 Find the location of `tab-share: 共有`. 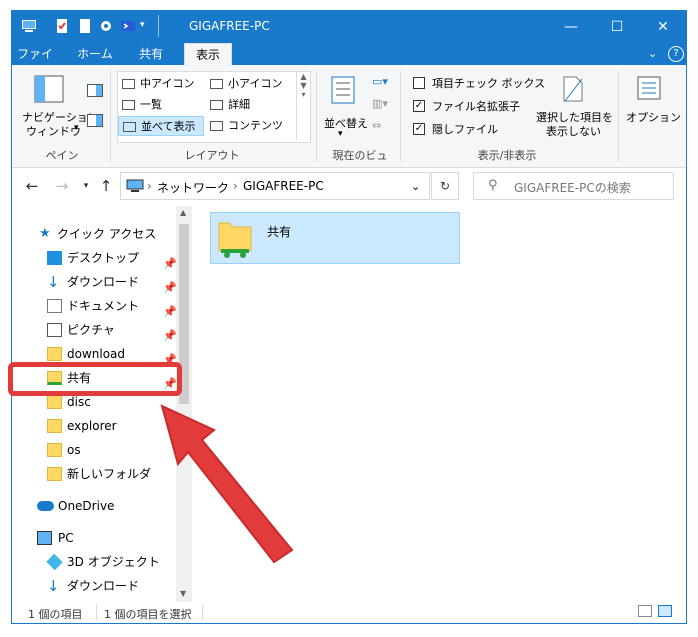

tab-share: 共有 is located at coordinates (151, 54).